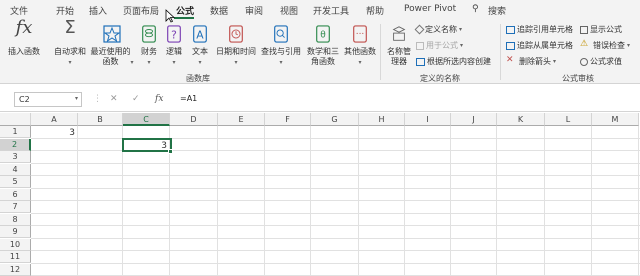 The image size is (640, 276). What do you see at coordinates (136, 99) in the screenshot?
I see `enter-icon: ✓` at bounding box center [136, 99].